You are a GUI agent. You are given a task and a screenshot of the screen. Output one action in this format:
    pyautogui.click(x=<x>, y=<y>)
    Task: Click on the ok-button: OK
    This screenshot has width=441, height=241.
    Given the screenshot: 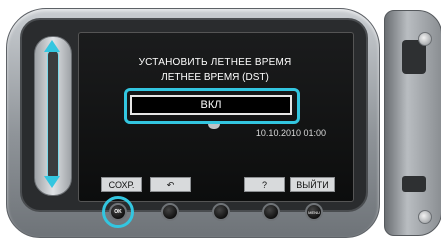 What is the action you would take?
    pyautogui.click(x=118, y=212)
    